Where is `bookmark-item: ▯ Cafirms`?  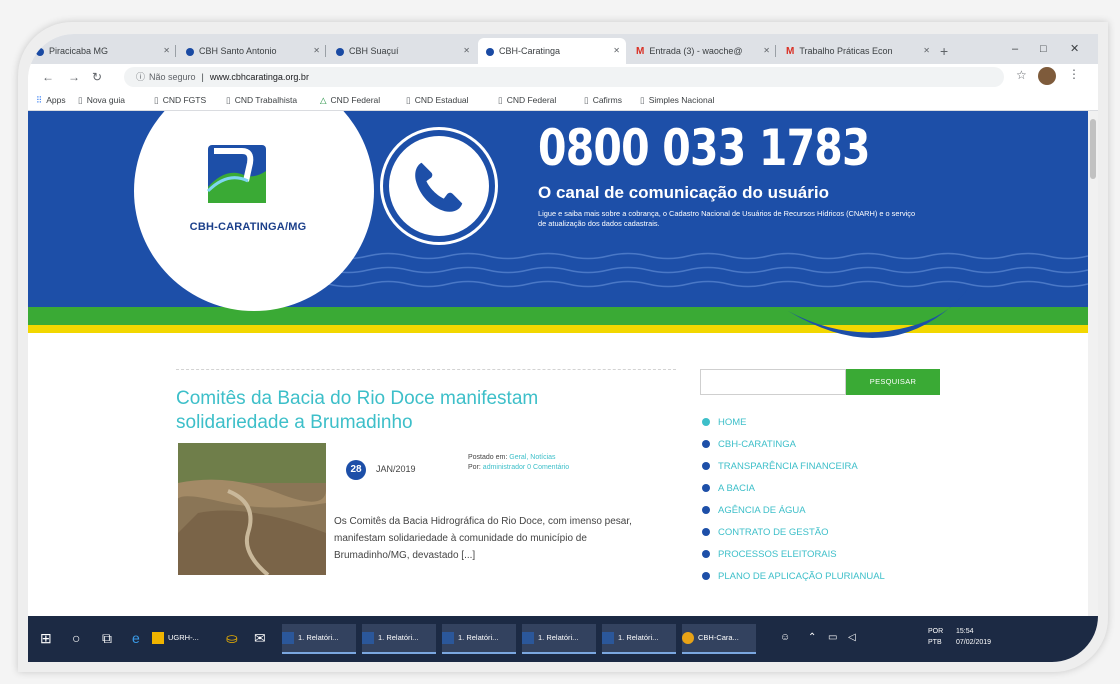 bookmark-item: ▯ Cafirms is located at coordinates (603, 100).